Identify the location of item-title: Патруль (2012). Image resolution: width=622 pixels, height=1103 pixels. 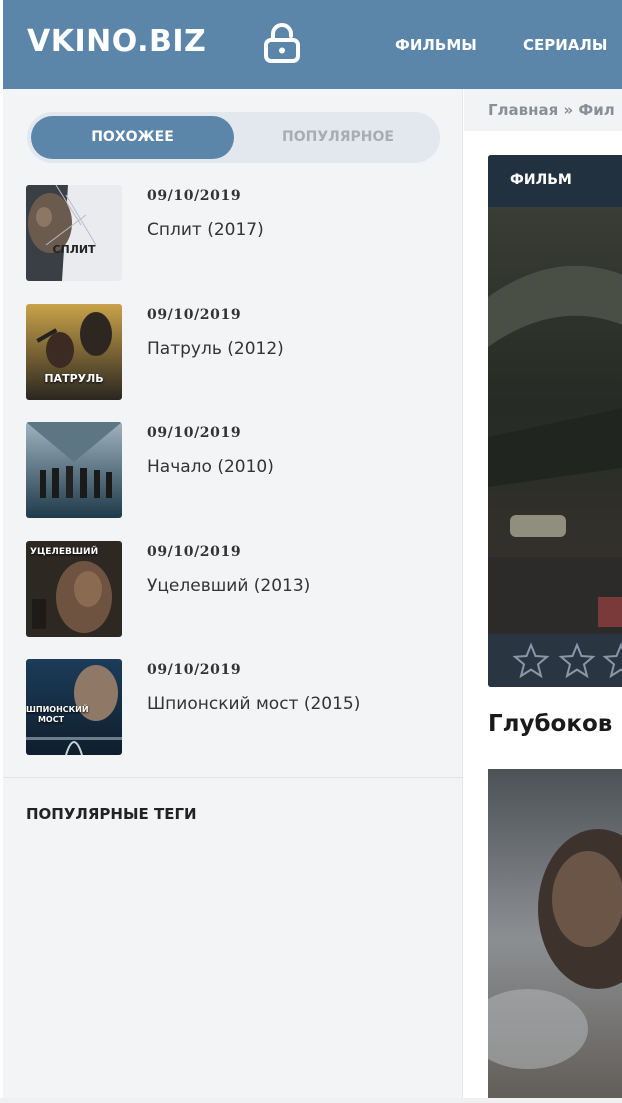
(215, 349).